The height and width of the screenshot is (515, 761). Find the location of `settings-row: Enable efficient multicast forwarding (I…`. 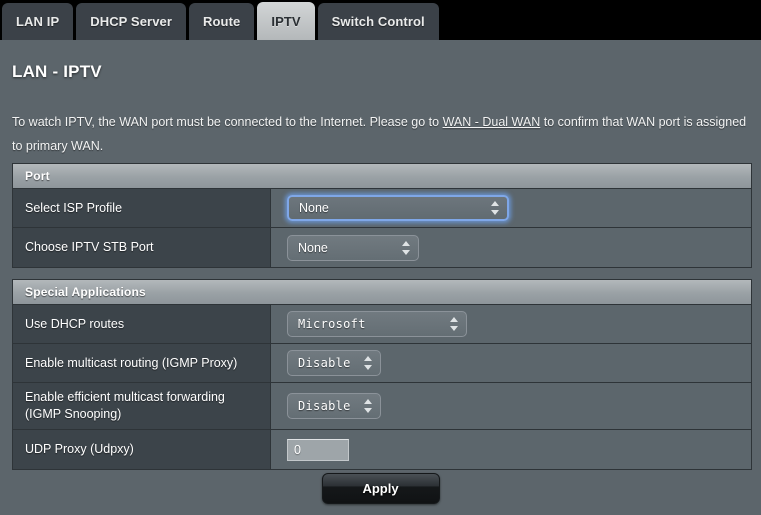

settings-row: Enable efficient multicast forwarding (I… is located at coordinates (382, 406).